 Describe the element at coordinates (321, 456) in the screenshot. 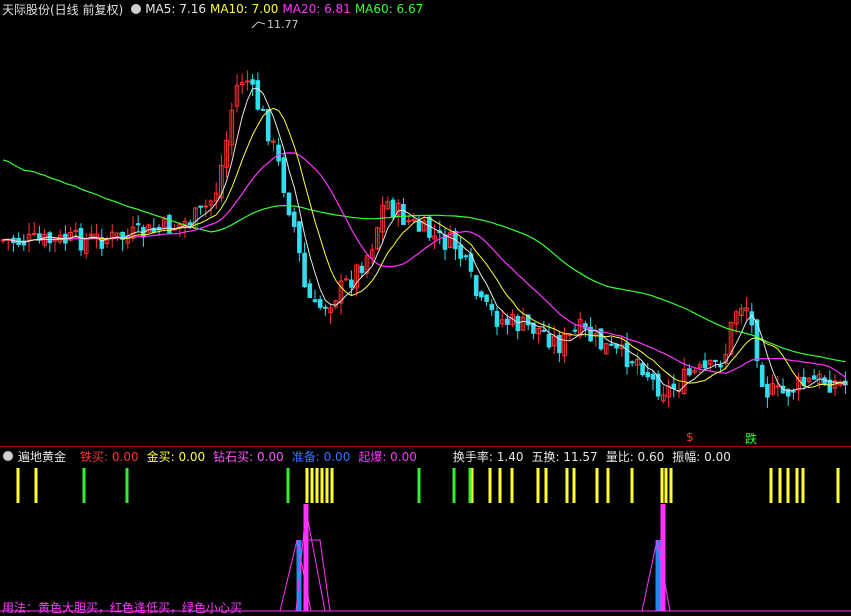

I see `field-prepare: 准备: 0.00` at that location.